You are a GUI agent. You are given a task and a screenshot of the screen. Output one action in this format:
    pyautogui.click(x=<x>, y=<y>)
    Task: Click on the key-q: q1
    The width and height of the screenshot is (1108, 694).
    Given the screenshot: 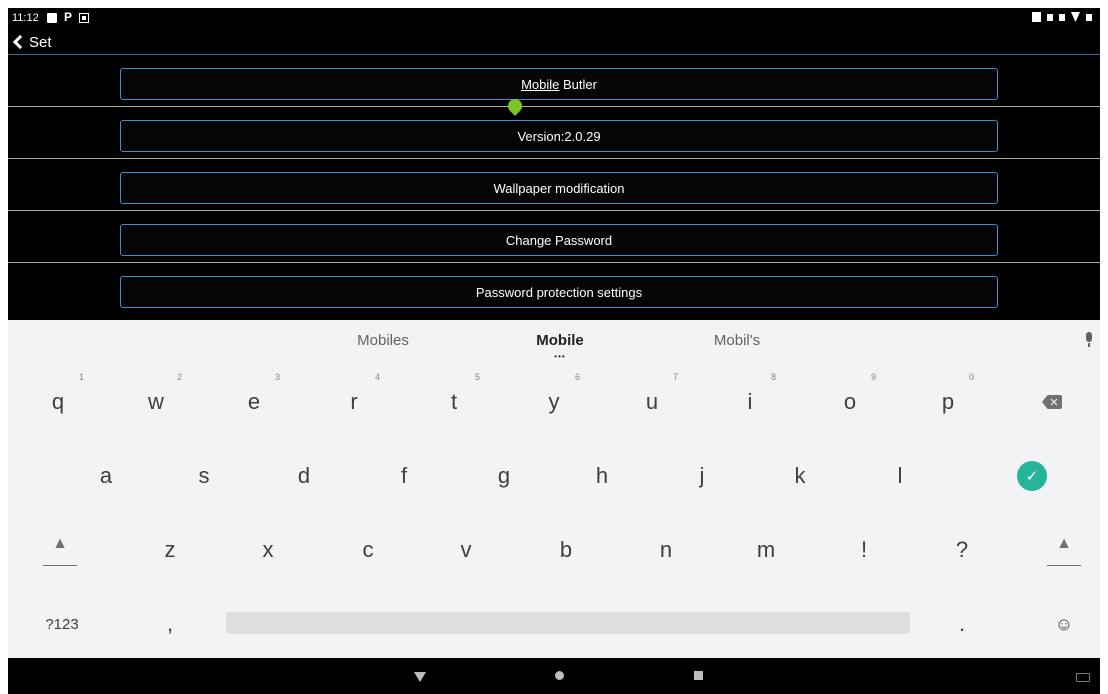 What is the action you would take?
    pyautogui.click(x=58, y=402)
    